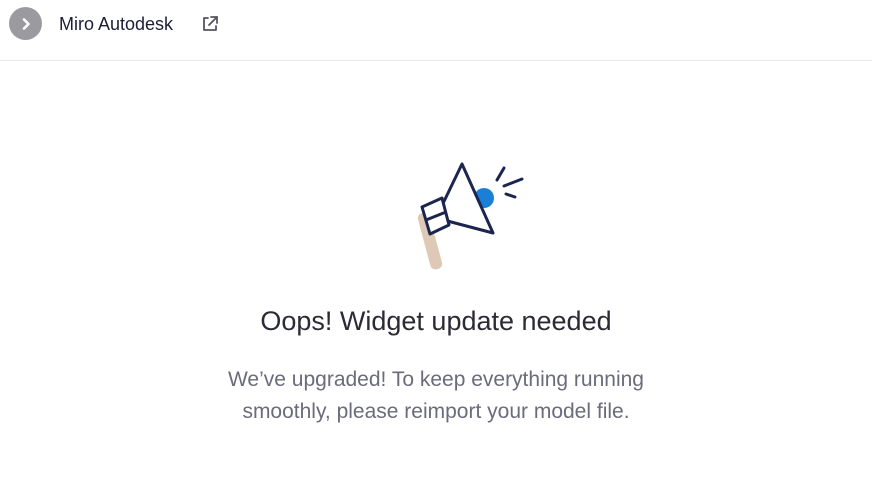  Describe the element at coordinates (436, 321) in the screenshot. I see `error-heading: Oops! Widget update needed` at that location.